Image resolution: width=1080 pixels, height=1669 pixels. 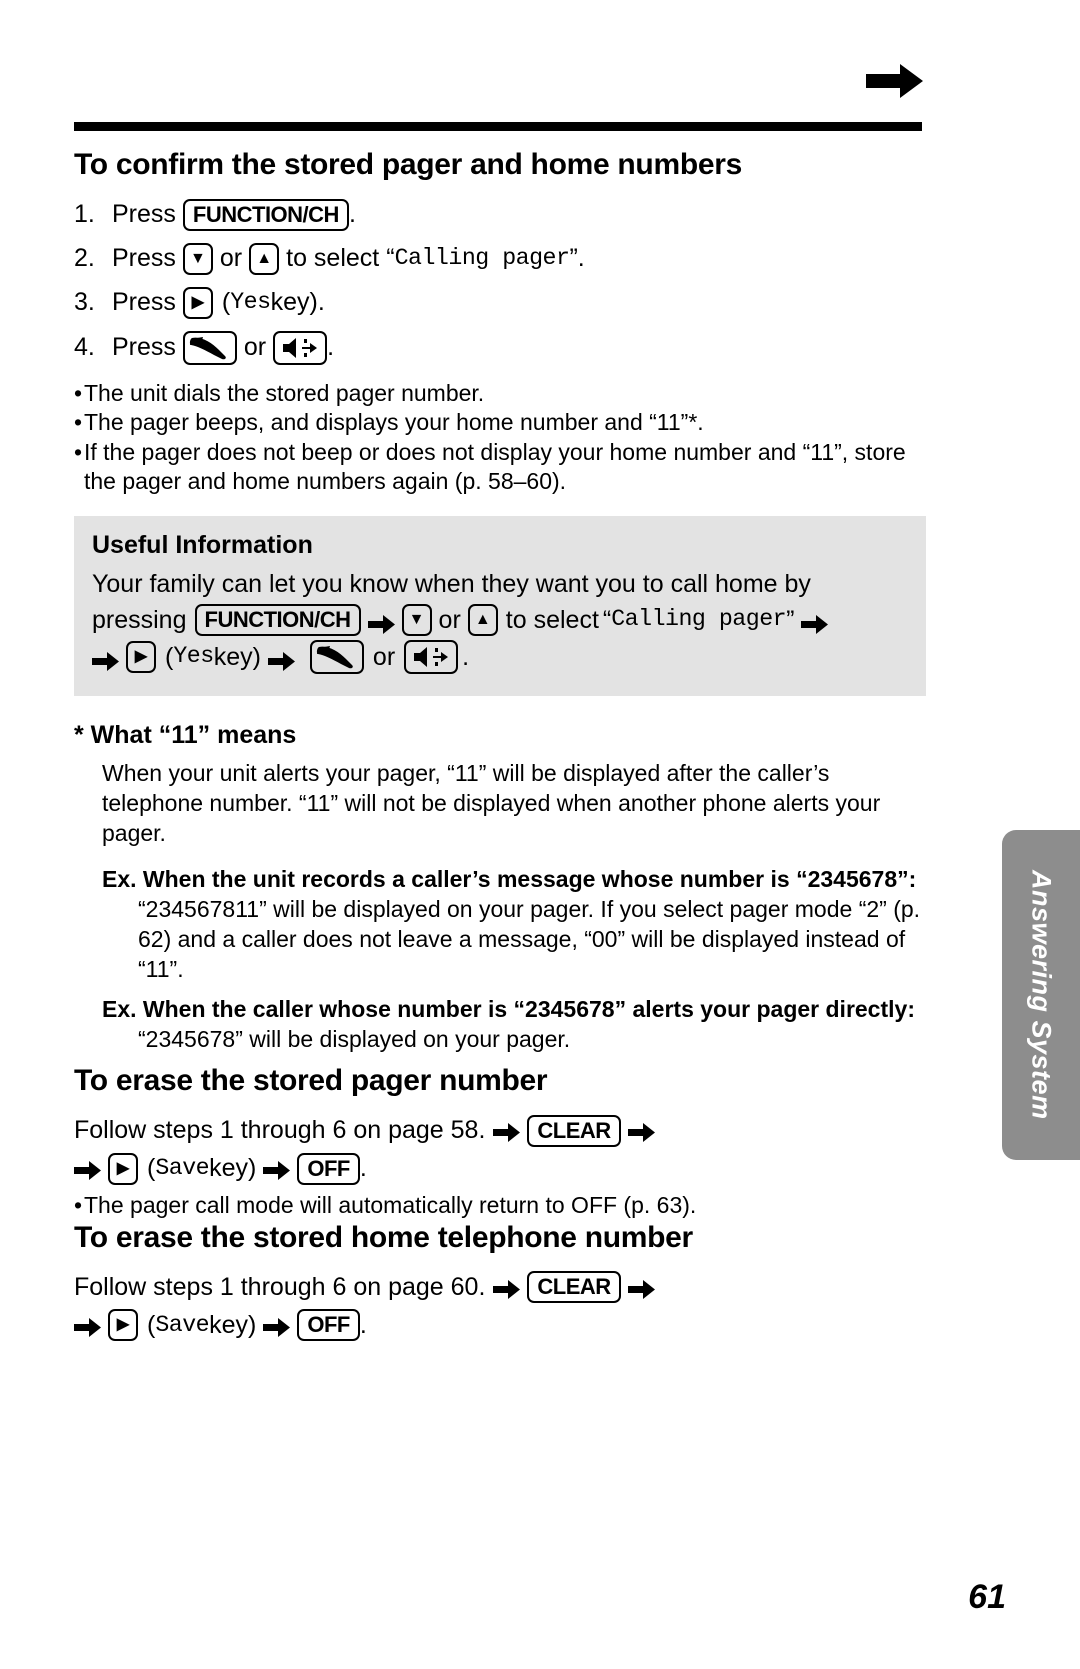 What do you see at coordinates (139, 619) in the screenshot?
I see `useful-text: pressing` at bounding box center [139, 619].